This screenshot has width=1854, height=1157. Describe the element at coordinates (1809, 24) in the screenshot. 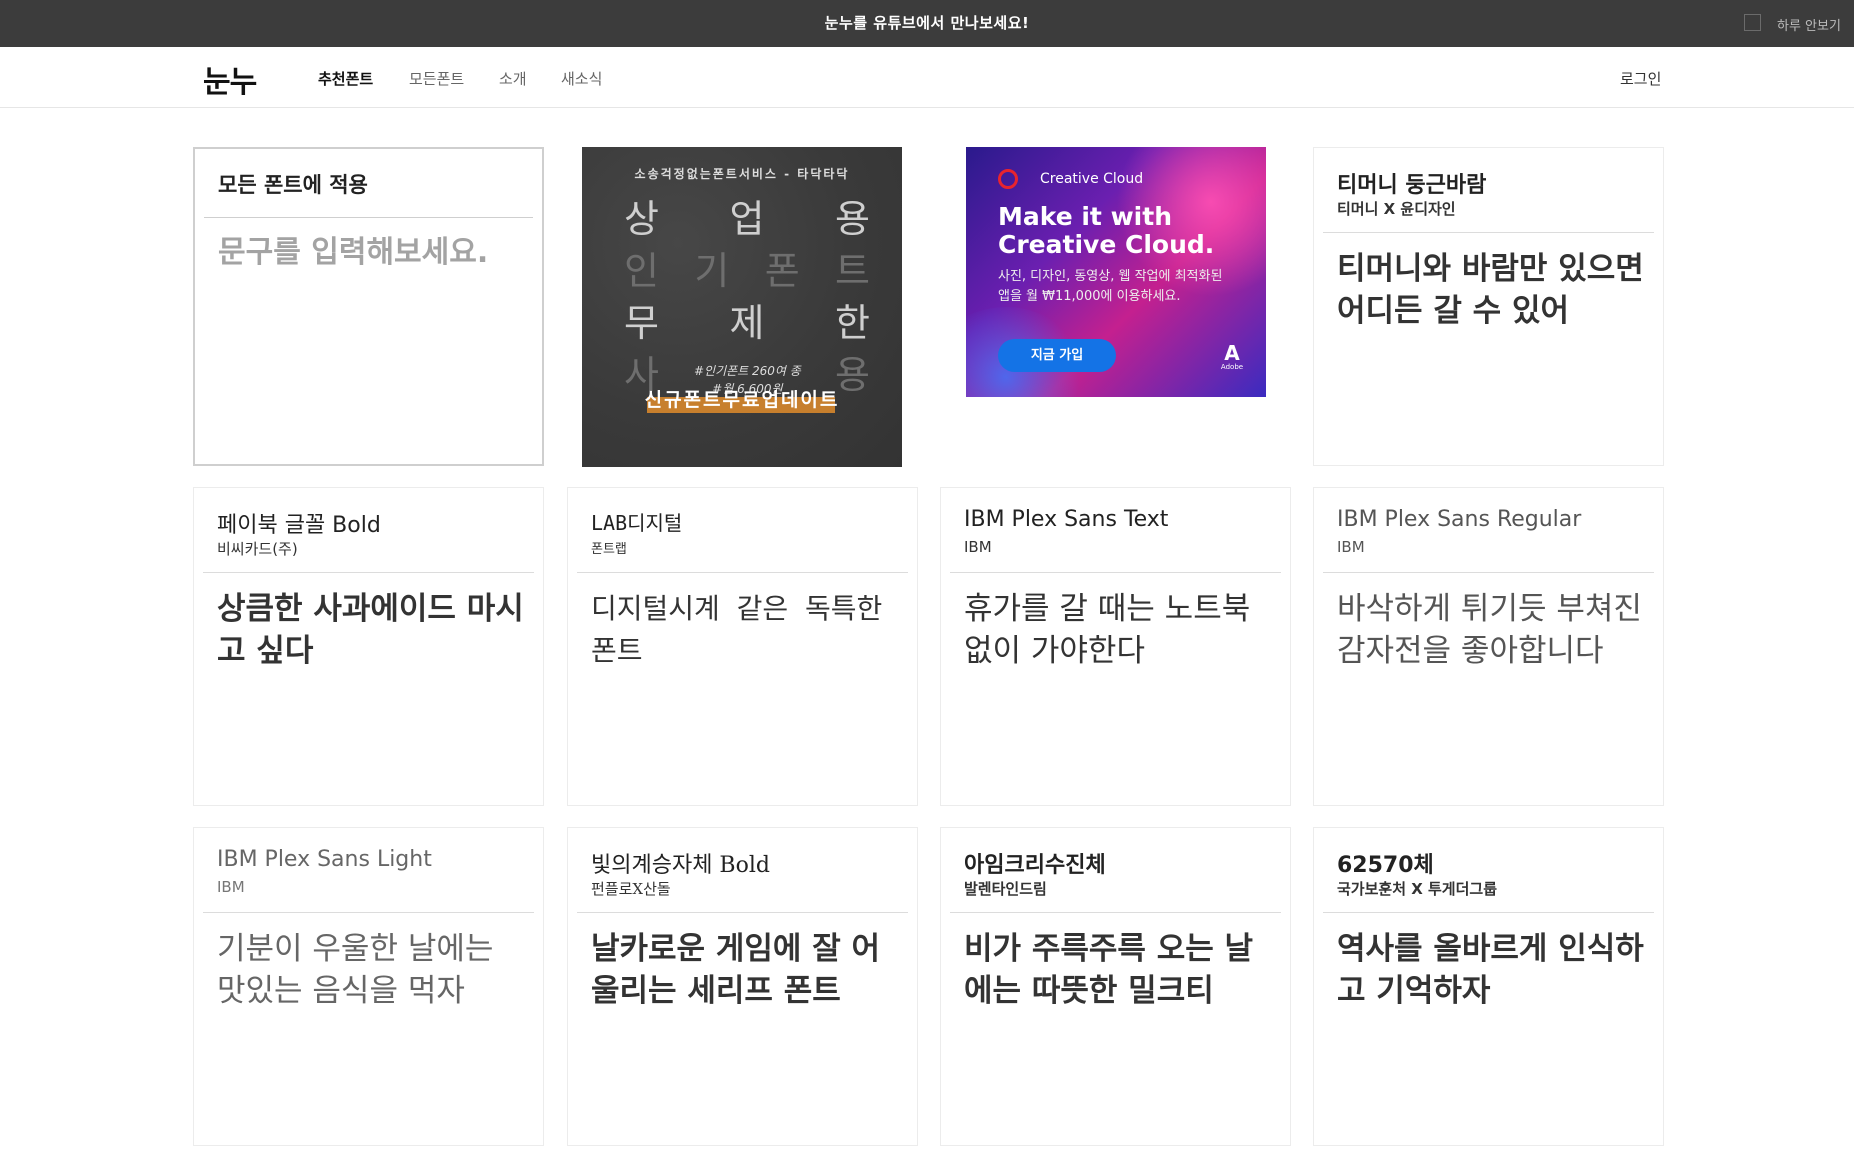

I see `hide-today-label: 하루 안보기` at that location.